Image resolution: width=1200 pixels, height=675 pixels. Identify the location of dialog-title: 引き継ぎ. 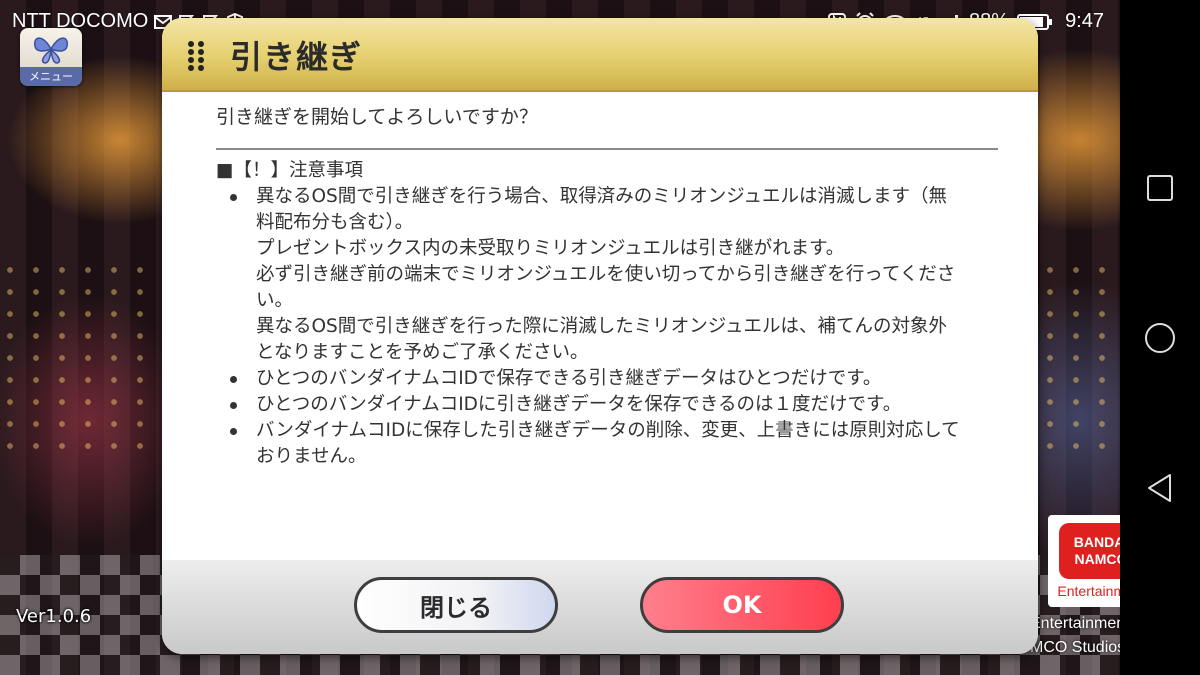
(296, 57).